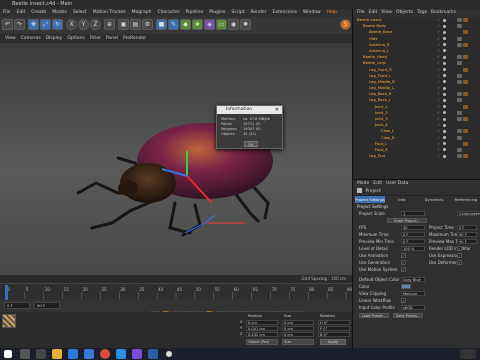 This screenshot has width=480, height=360. Describe the element at coordinates (413, 248) in the screenshot. I see `attr-field: 100 %` at that location.